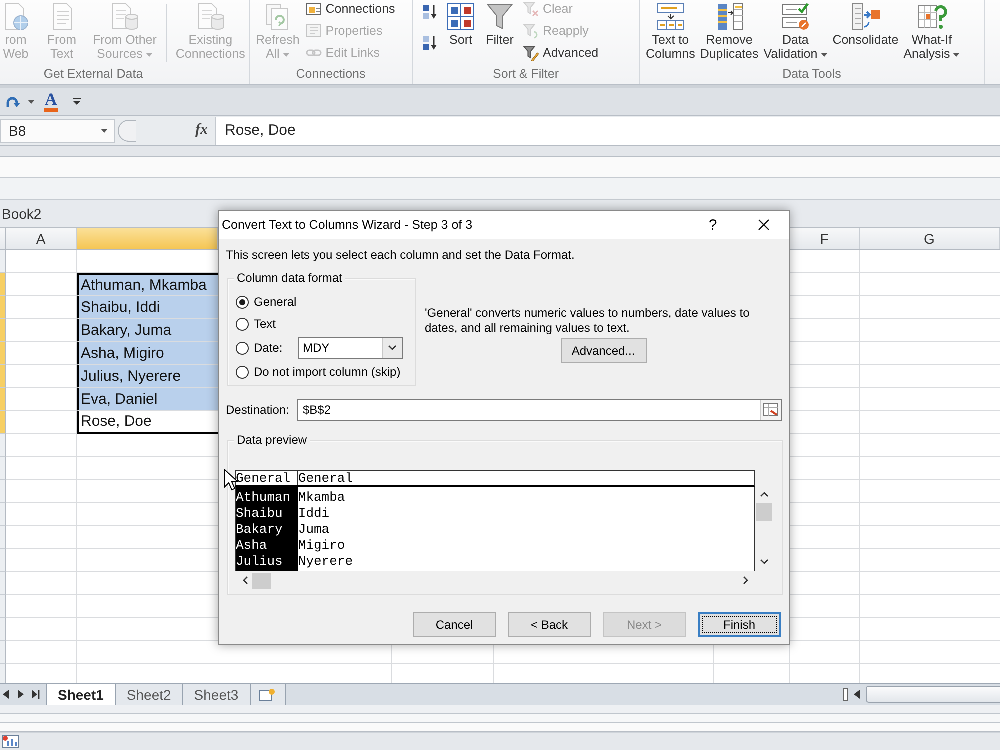 This screenshot has width=1000, height=750. I want to click on column-header: G, so click(930, 238).